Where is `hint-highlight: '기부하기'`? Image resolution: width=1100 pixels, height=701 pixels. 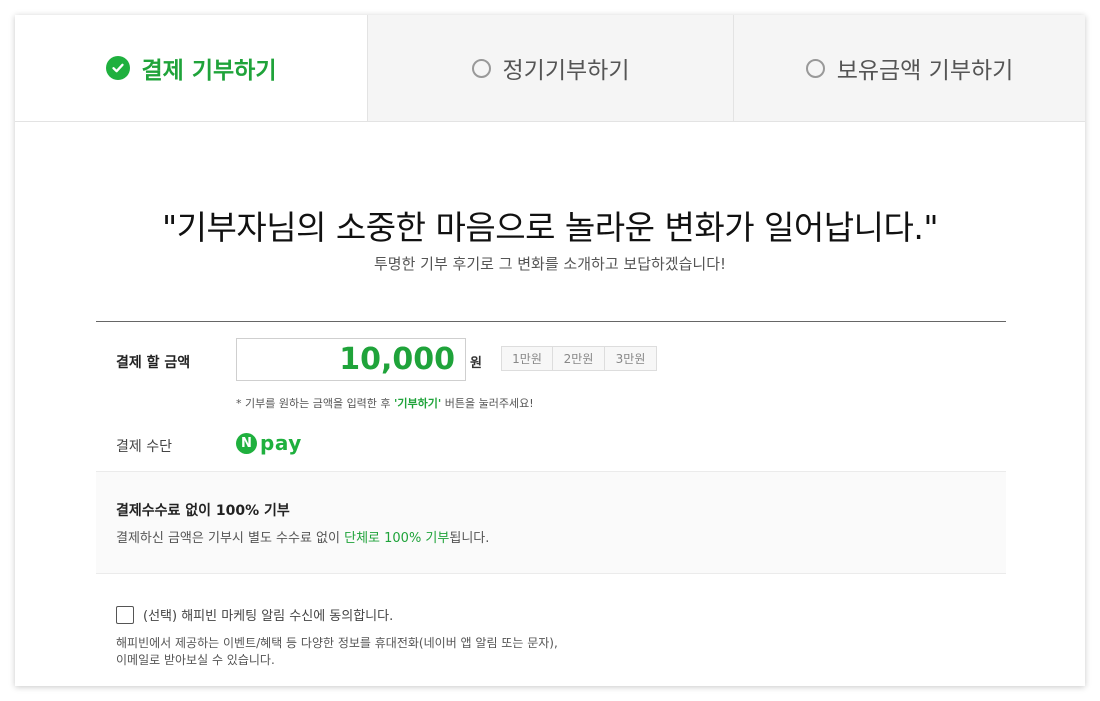 hint-highlight: '기부하기' is located at coordinates (418, 403).